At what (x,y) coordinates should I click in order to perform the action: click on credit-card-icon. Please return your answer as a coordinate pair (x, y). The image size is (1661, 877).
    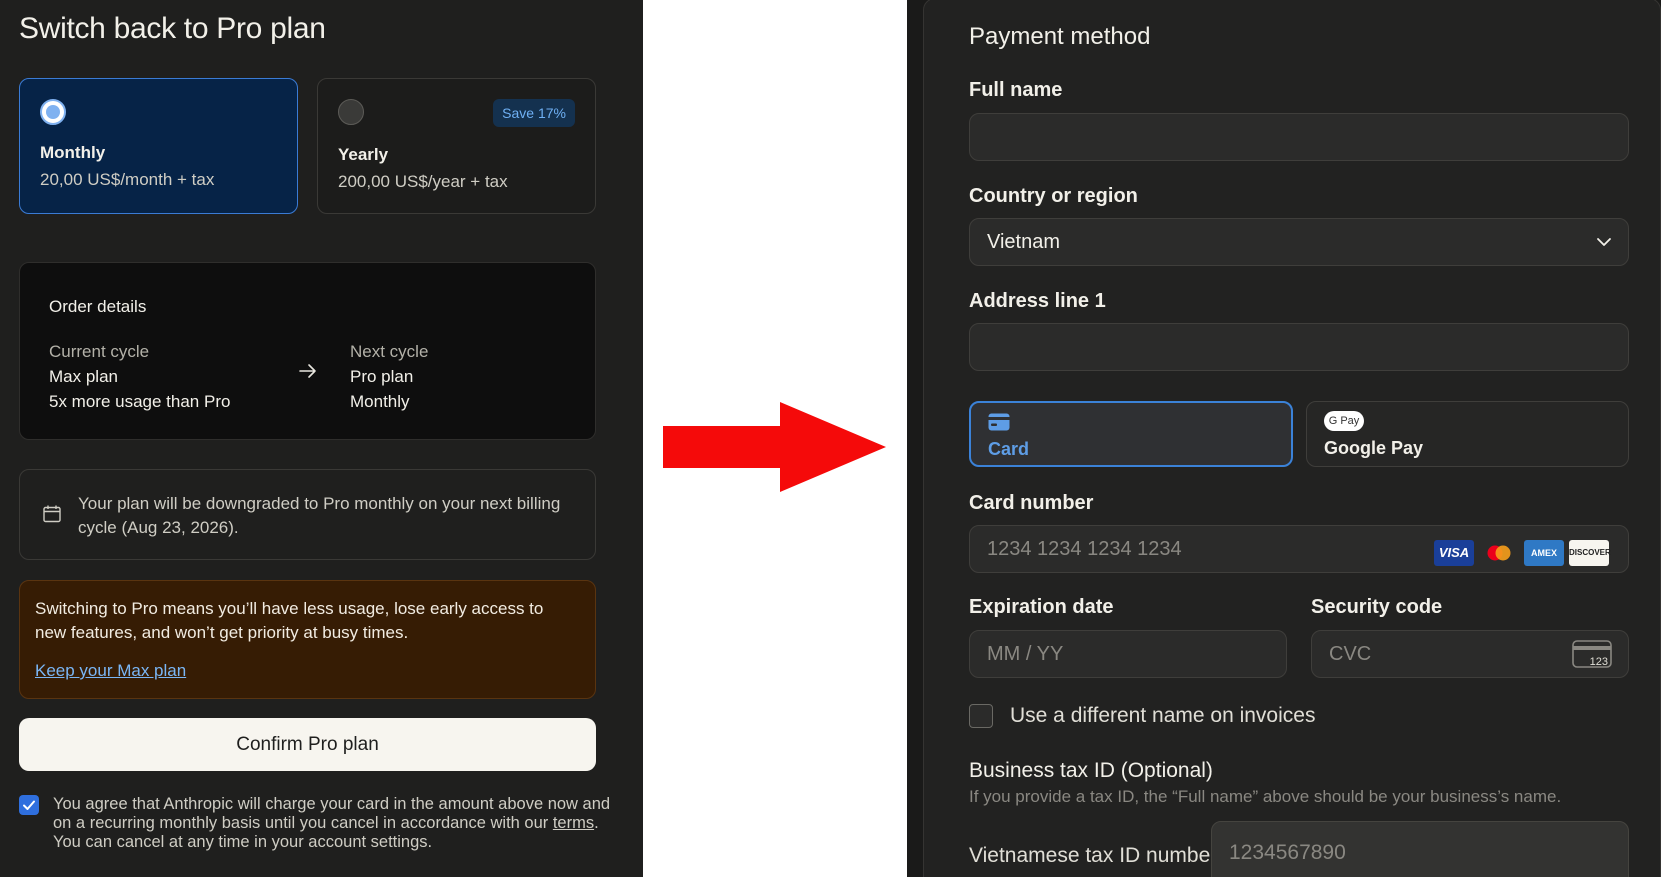
    Looking at the image, I should click on (999, 422).